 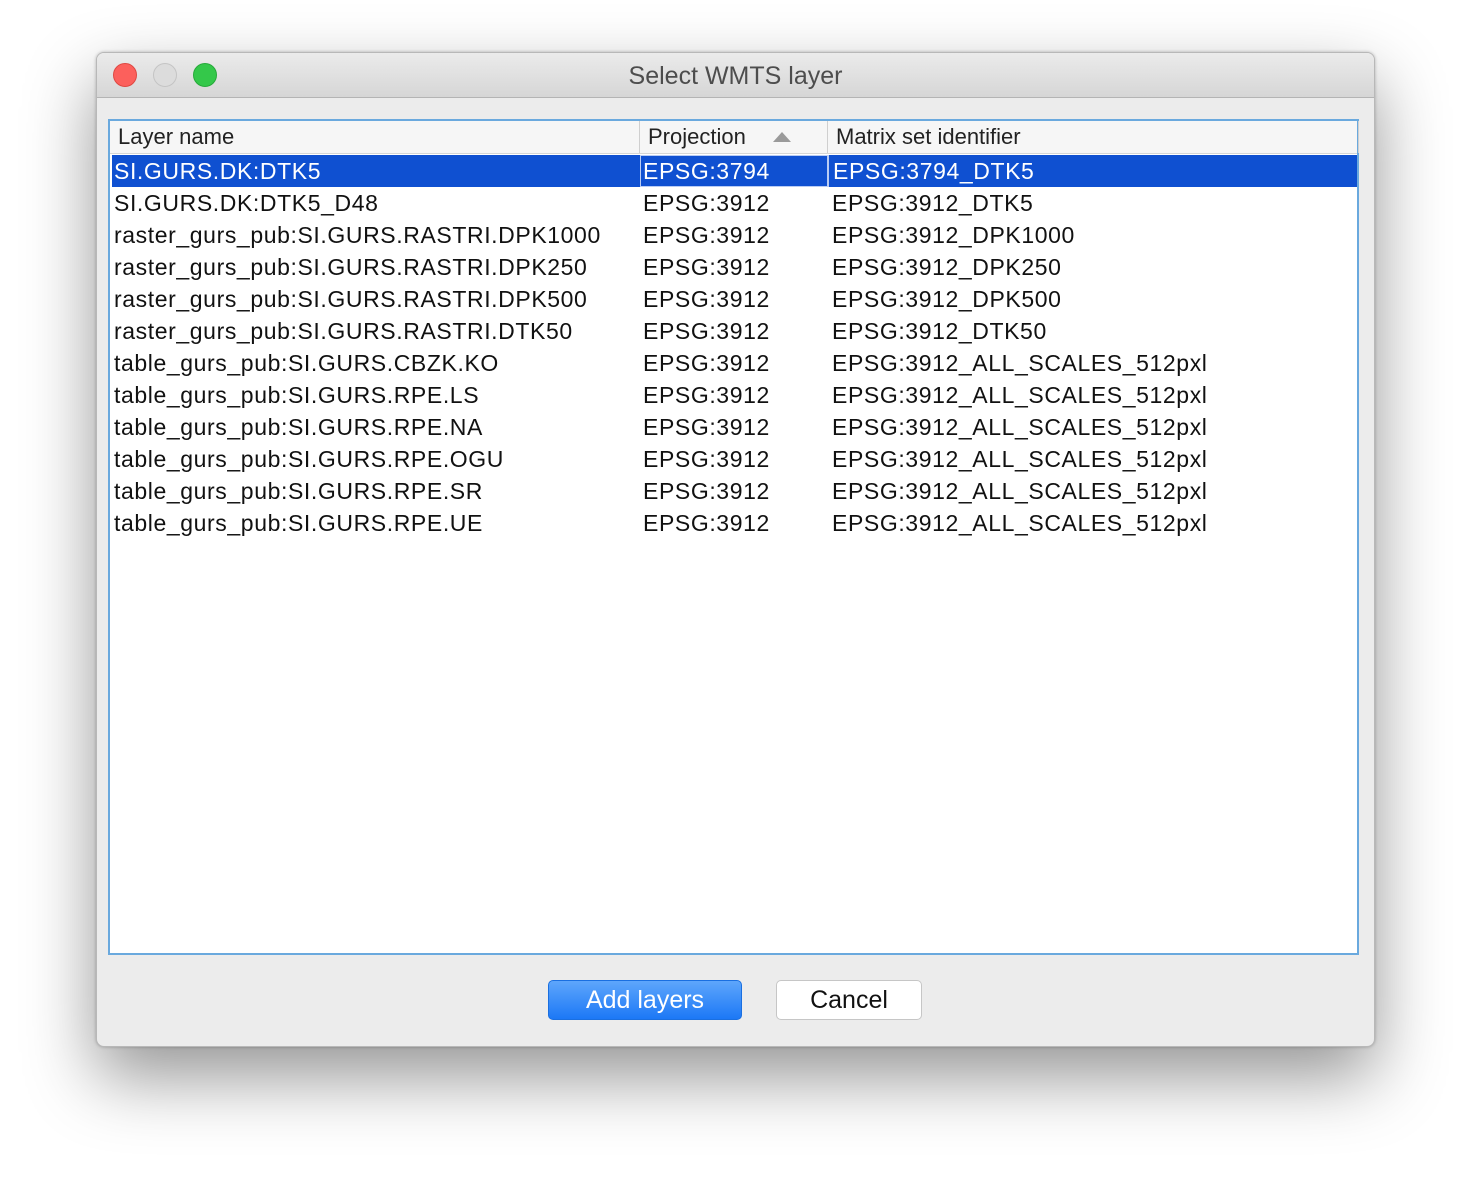 What do you see at coordinates (351, 299) in the screenshot?
I see `cell-layer-name: raster_gurs_pub:SI.GURS.RASTRI.DPK500` at bounding box center [351, 299].